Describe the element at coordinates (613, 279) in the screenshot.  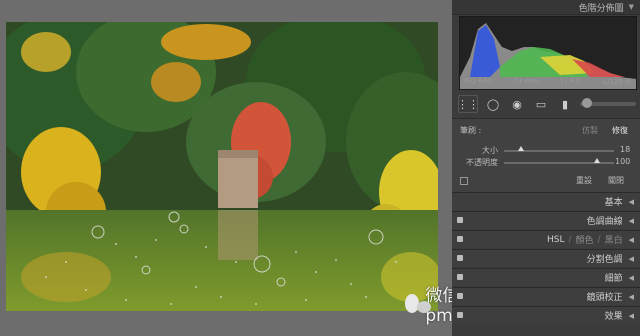
I see `section-detail-label: 細節` at that location.